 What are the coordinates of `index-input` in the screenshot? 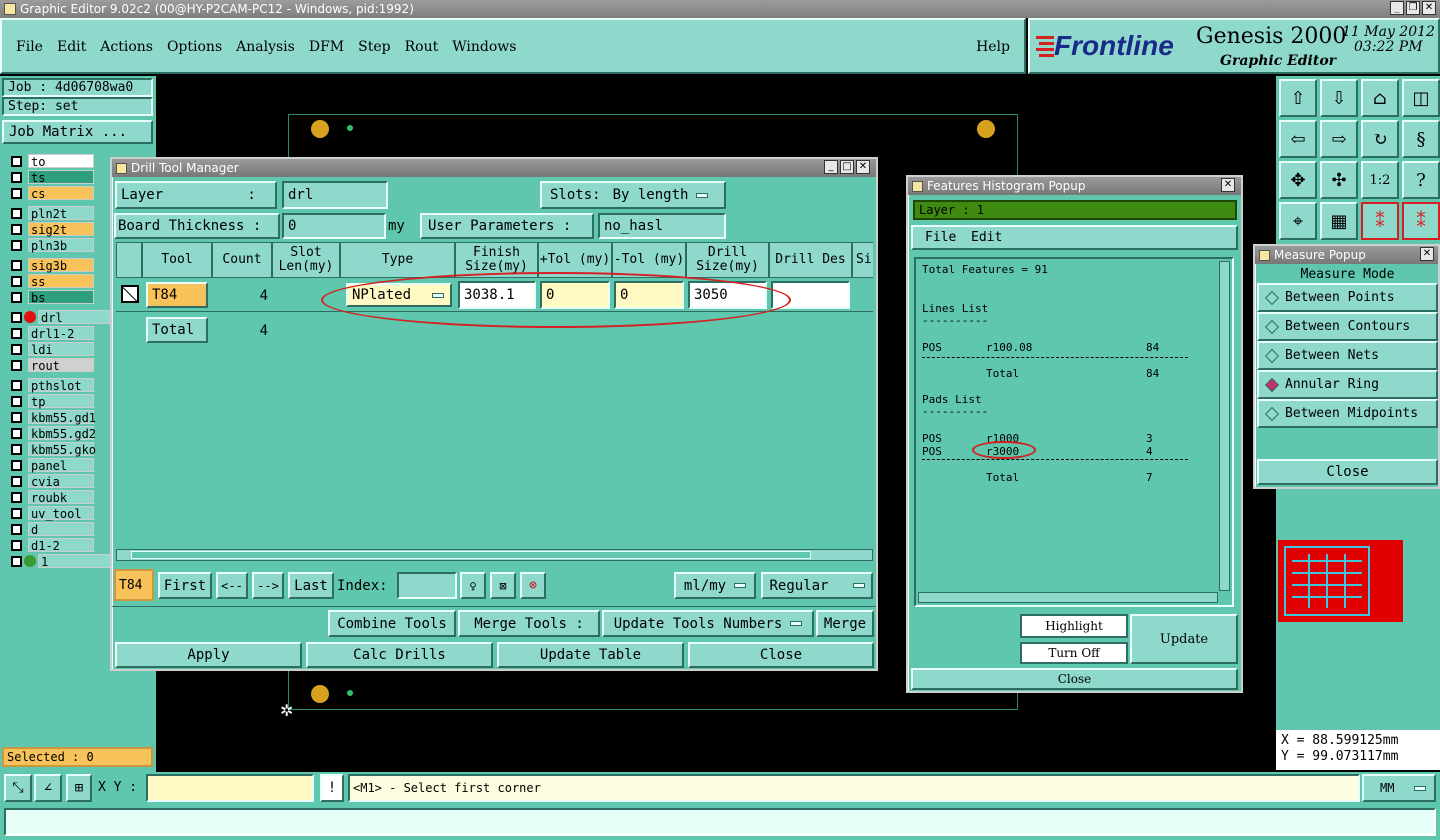 It's located at (427, 585).